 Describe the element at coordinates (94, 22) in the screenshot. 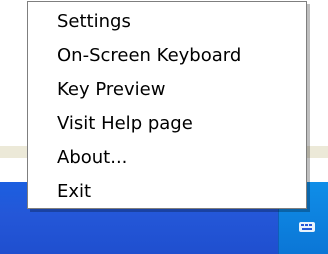

I see `menu-item-settings: Settings` at that location.